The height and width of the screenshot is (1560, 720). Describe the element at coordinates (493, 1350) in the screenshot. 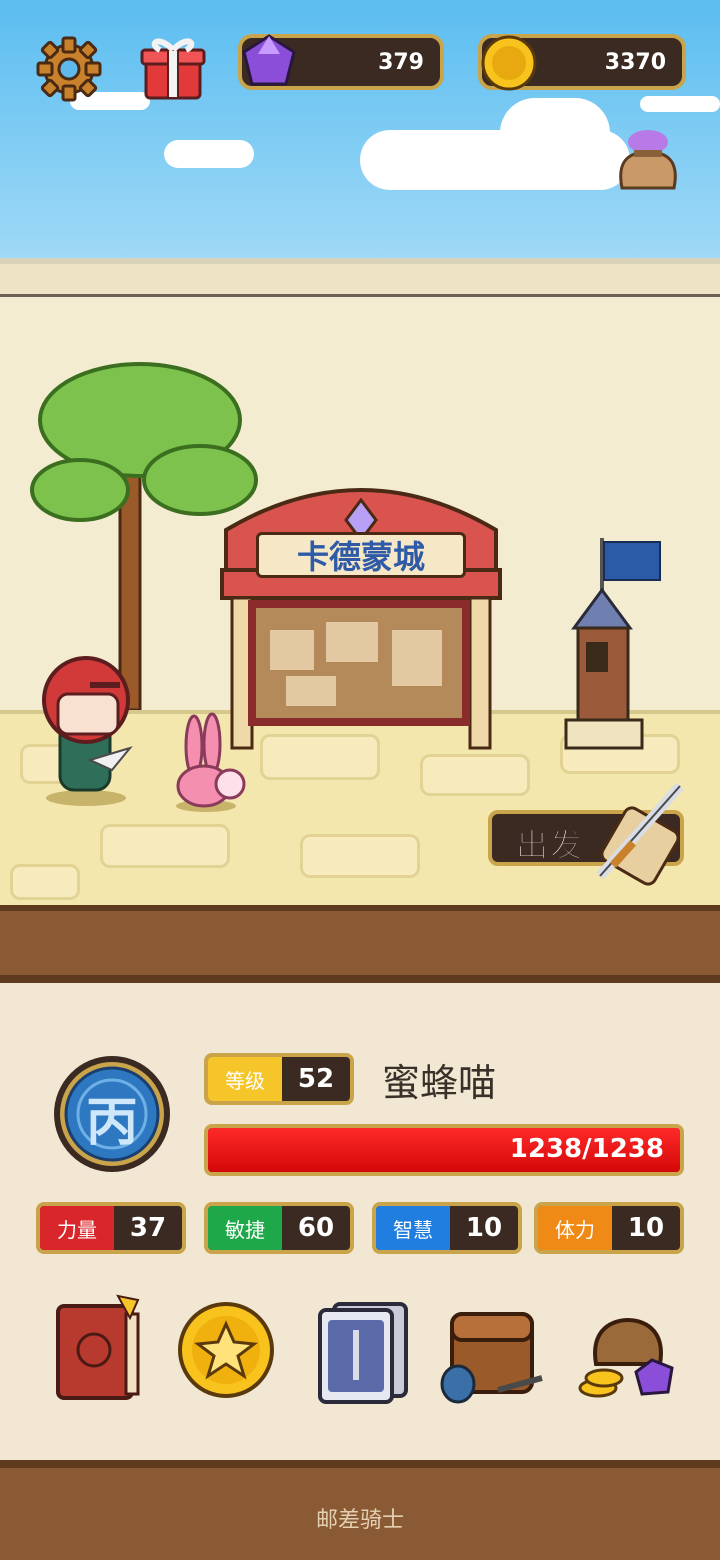

I see `inventory-chest-icon` at that location.